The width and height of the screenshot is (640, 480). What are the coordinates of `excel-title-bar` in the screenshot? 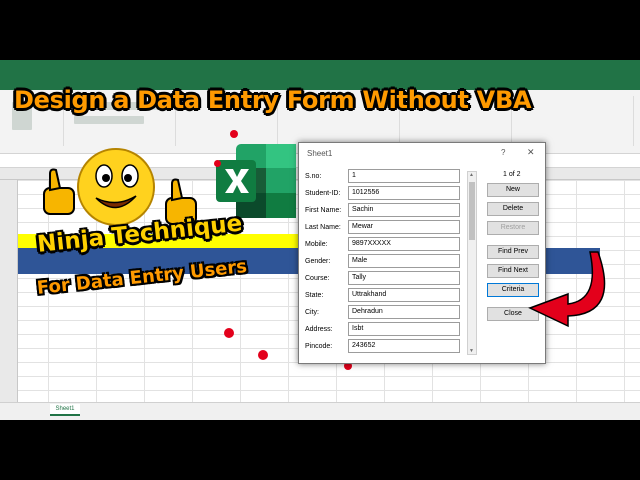 It's located at (320, 68).